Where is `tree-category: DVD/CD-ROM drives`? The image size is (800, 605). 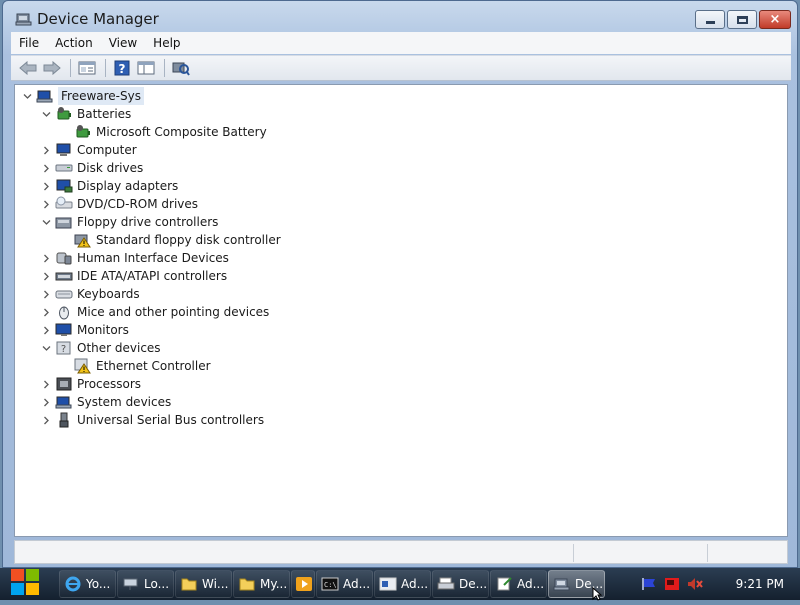 tree-category: DVD/CD-ROM drives is located at coordinates (119, 204).